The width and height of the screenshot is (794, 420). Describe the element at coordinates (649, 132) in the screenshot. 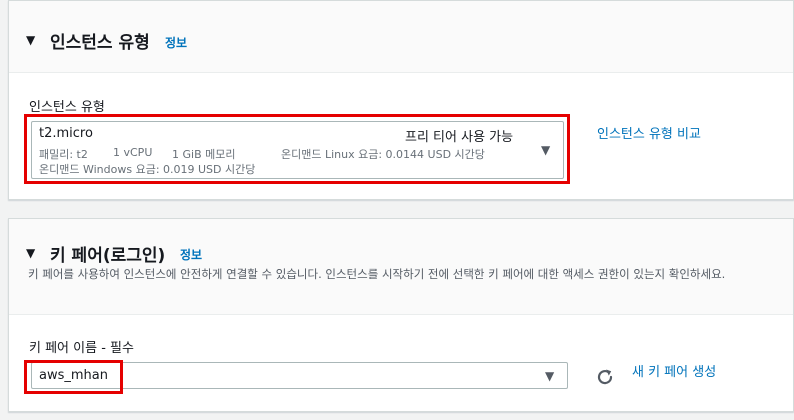

I see `compare-instance-types-link: 인스턴스 유형 비교` at that location.